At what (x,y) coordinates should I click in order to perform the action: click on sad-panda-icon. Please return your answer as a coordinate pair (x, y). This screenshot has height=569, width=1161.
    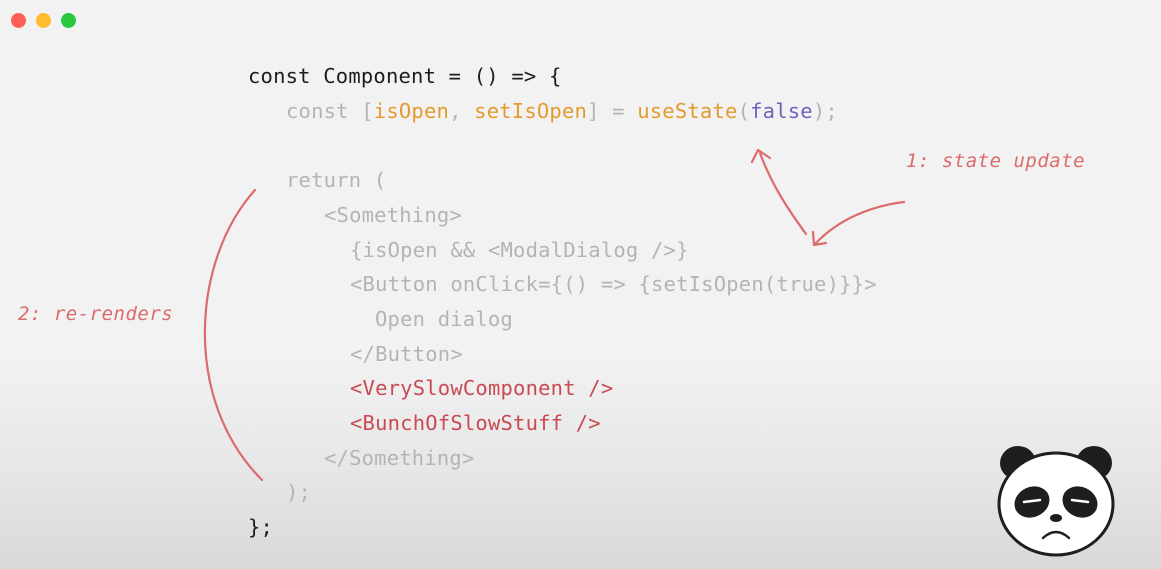
    Looking at the image, I should click on (1056, 501).